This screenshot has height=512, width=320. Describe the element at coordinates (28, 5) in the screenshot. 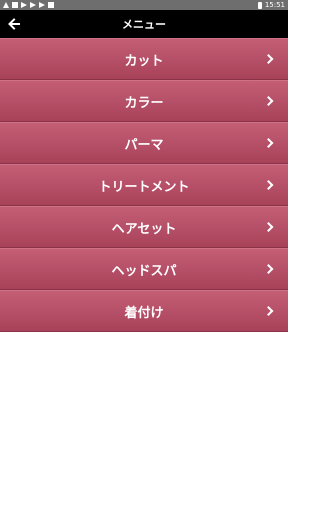

I see `status-icons` at that location.